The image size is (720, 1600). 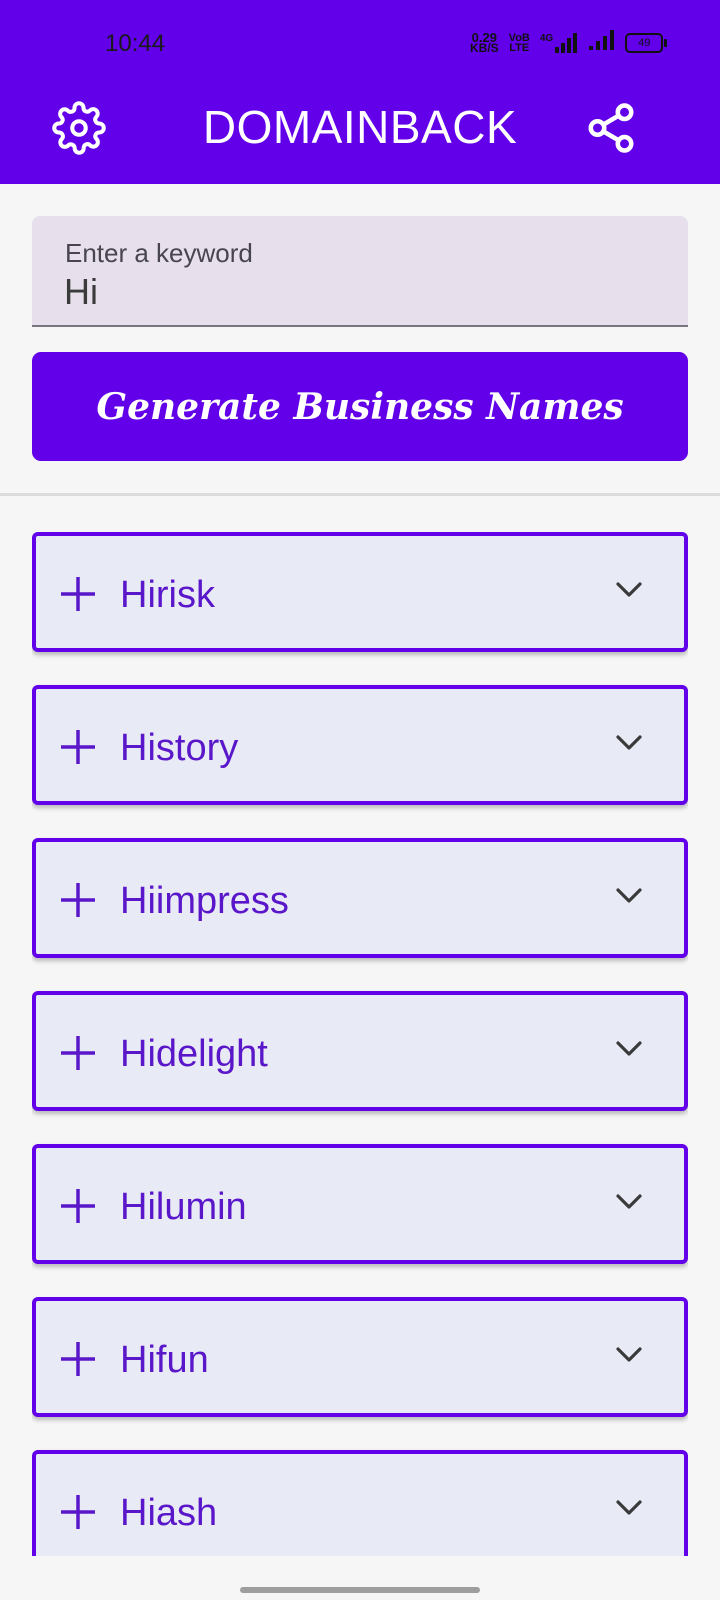 What do you see at coordinates (559, 42) in the screenshot?
I see `signal-4g-icon: 4G` at bounding box center [559, 42].